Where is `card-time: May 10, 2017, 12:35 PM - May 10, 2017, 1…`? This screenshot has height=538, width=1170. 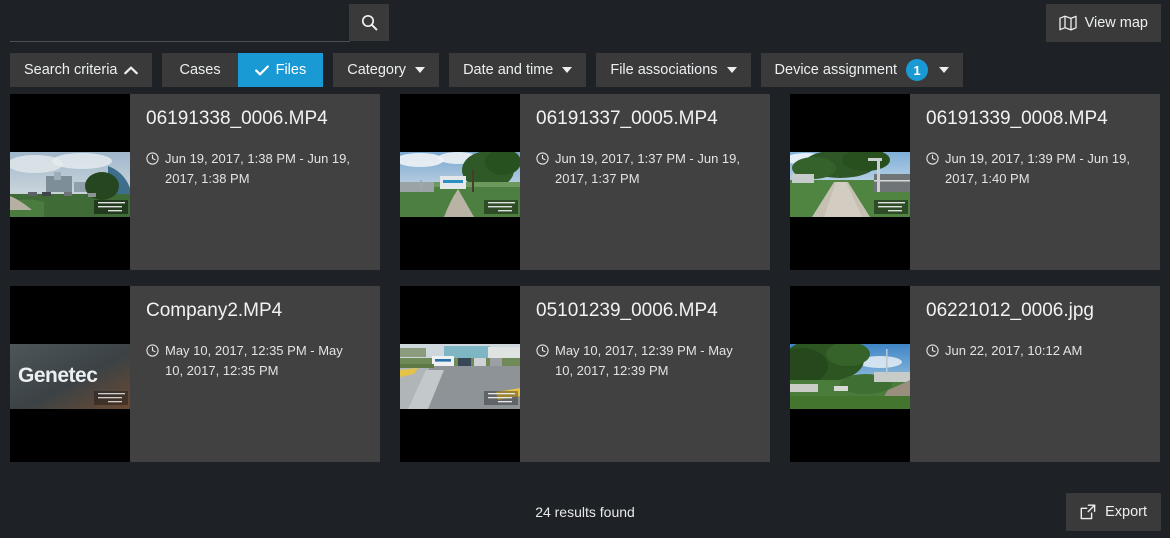 card-time: May 10, 2017, 12:35 PM - May 10, 2017, 1… is located at coordinates (255, 361).